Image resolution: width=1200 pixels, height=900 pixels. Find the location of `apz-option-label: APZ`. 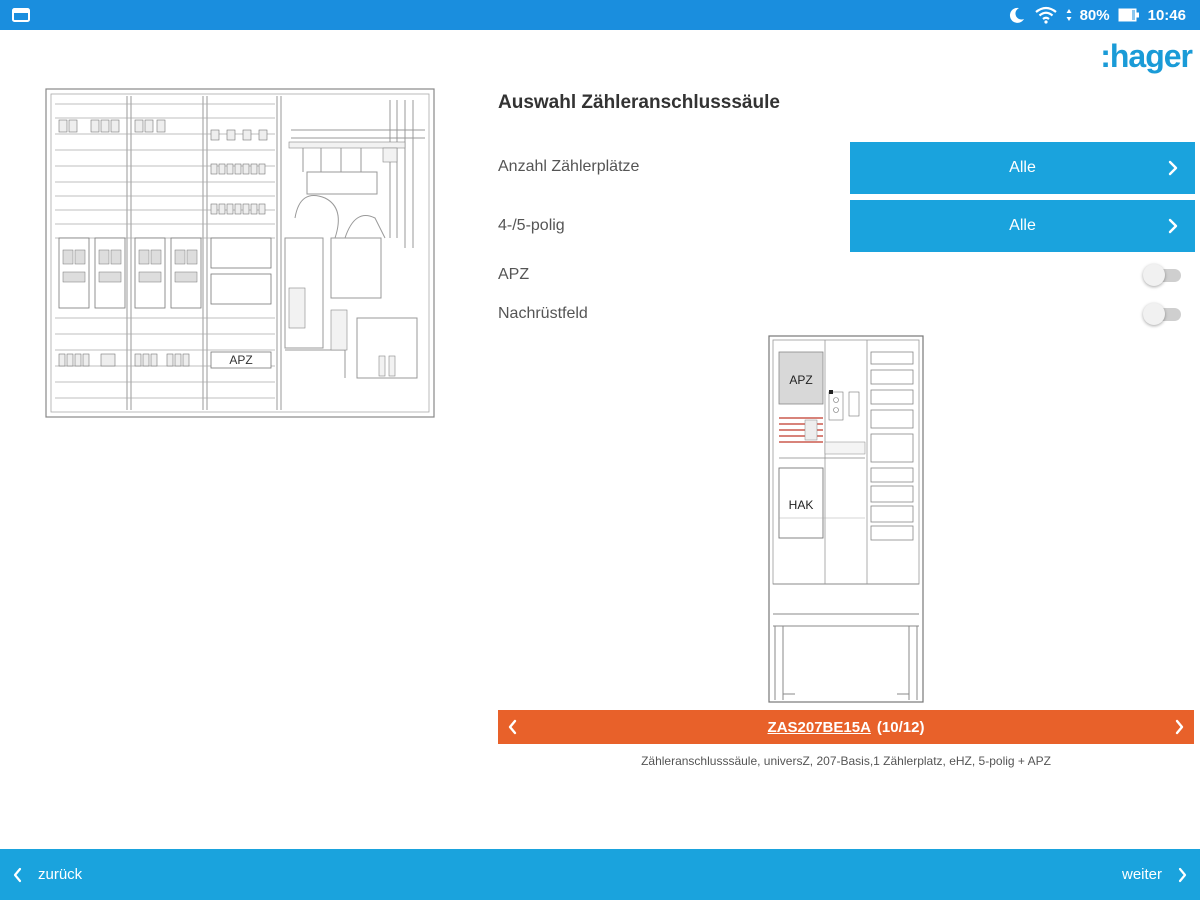

apz-option-label: APZ is located at coordinates (514, 274).